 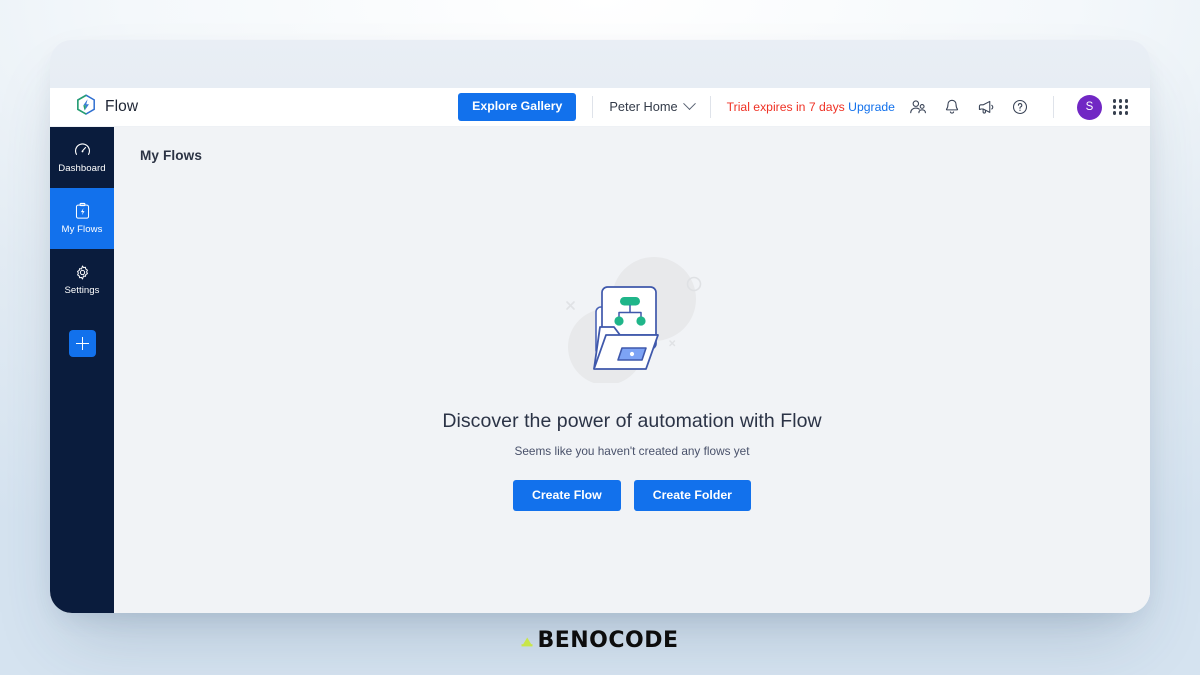 I want to click on window-chrome-bar, so click(x=600, y=64).